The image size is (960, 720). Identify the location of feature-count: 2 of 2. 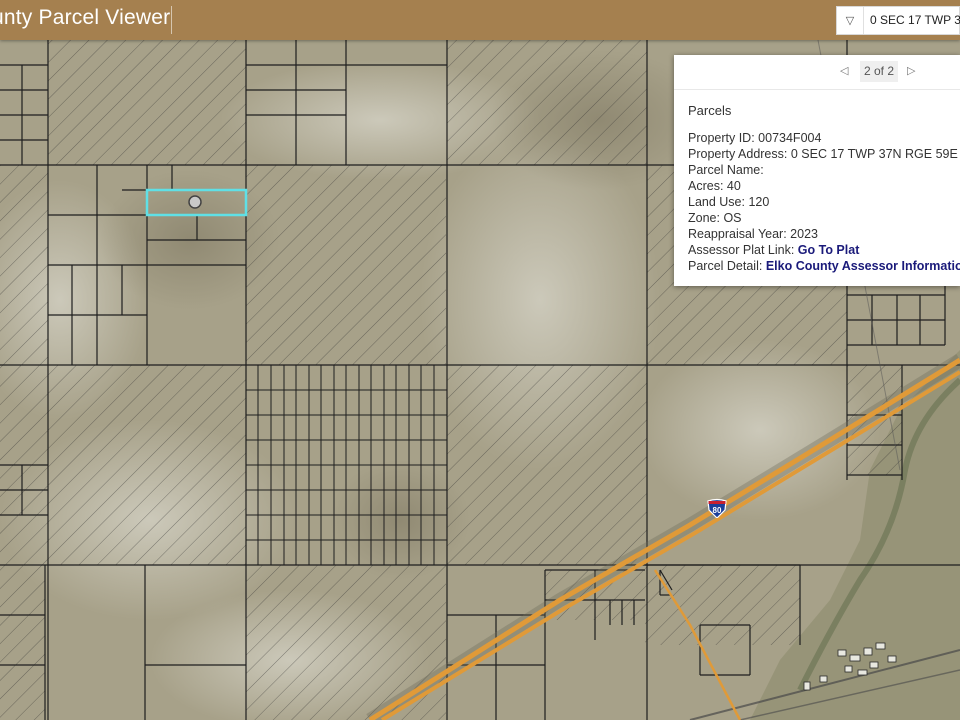
(879, 71).